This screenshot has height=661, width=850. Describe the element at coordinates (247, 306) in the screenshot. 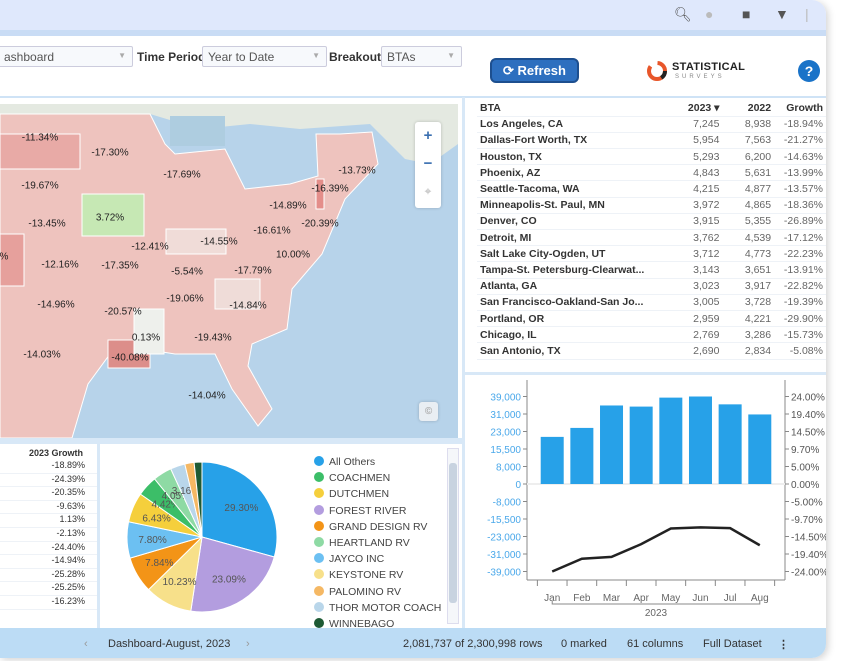

I see `map-region-label: -14.84%` at that location.